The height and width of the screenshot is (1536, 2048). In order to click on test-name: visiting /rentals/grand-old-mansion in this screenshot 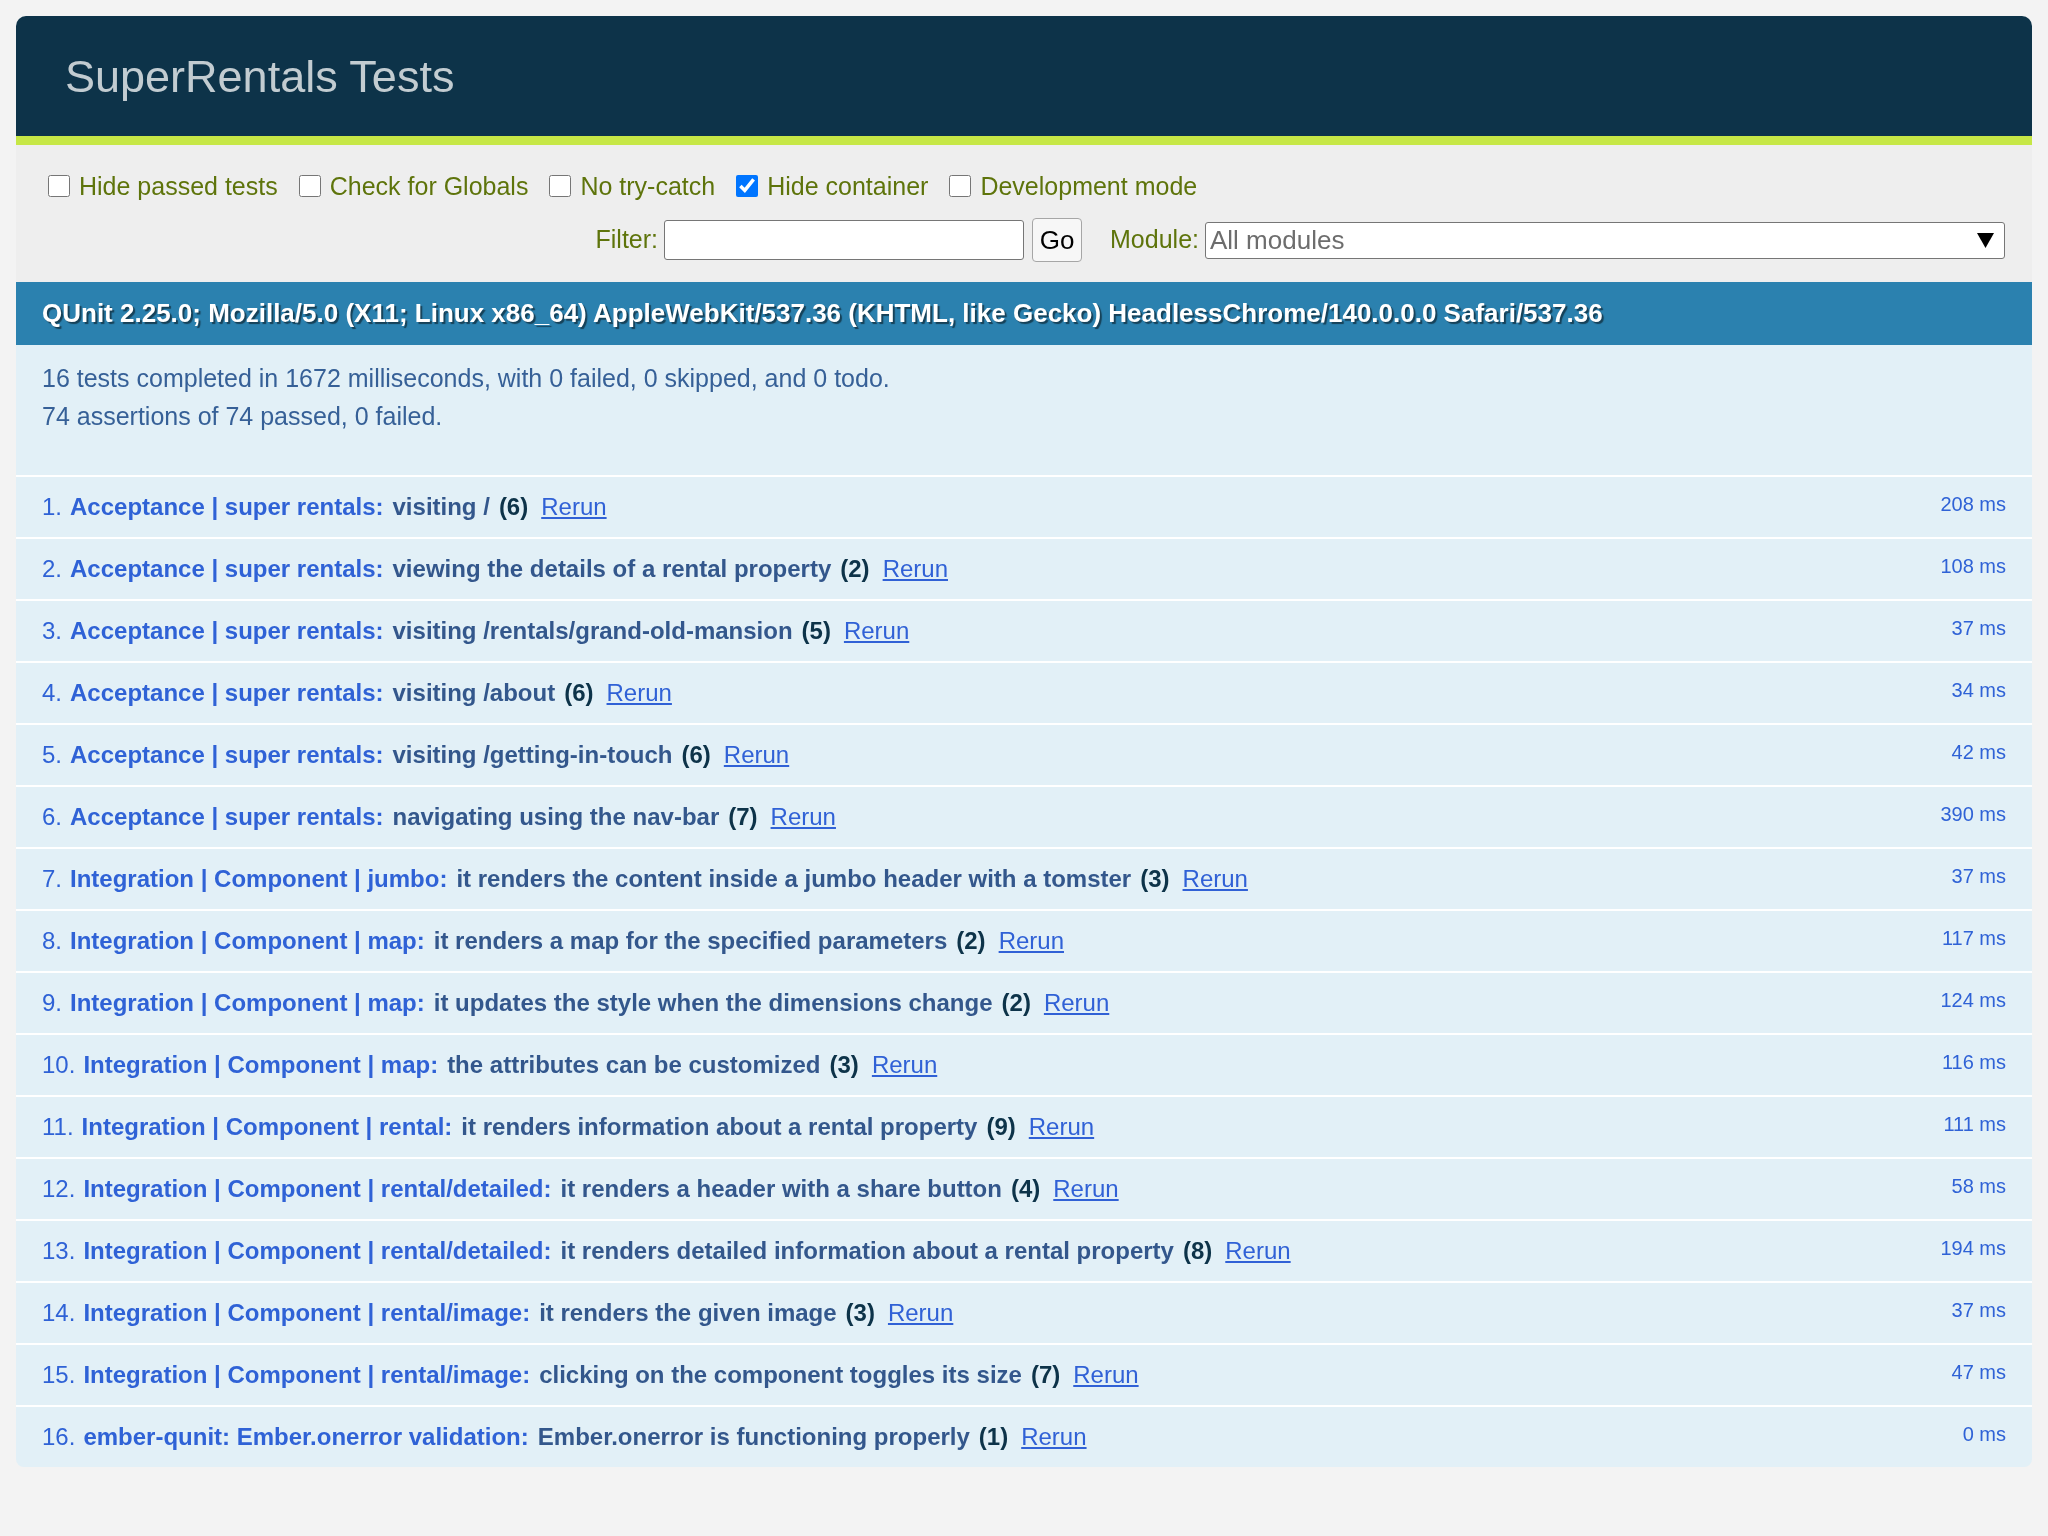, I will do `click(592, 631)`.